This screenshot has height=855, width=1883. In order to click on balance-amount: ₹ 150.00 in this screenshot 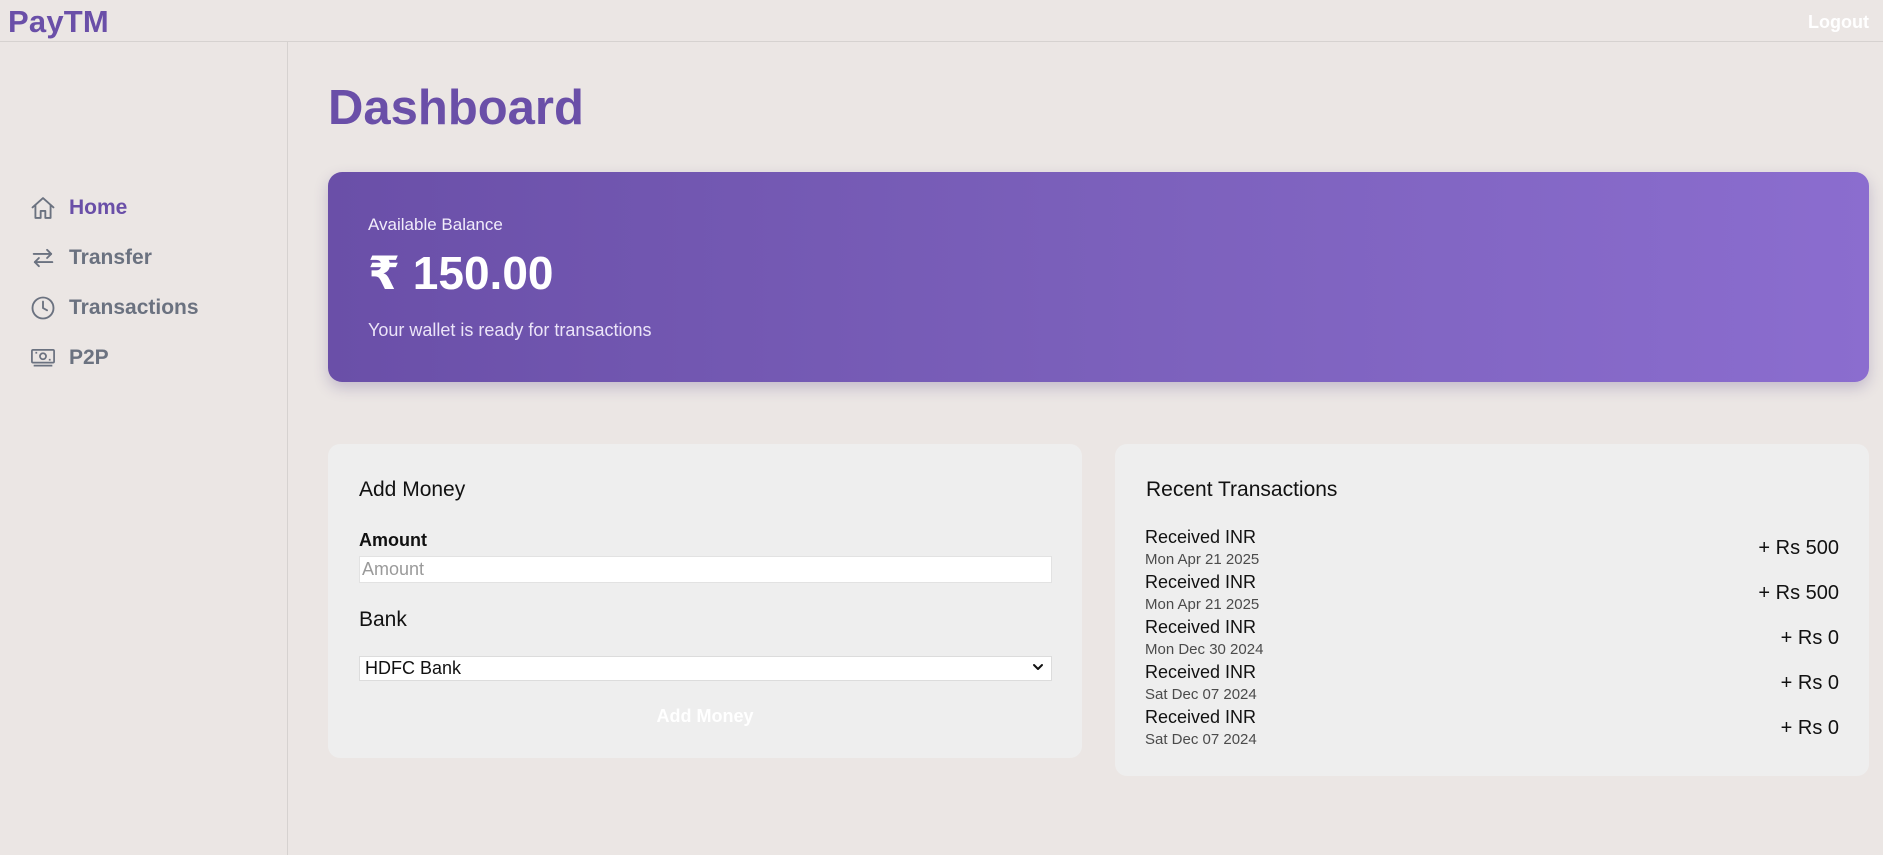, I will do `click(461, 273)`.